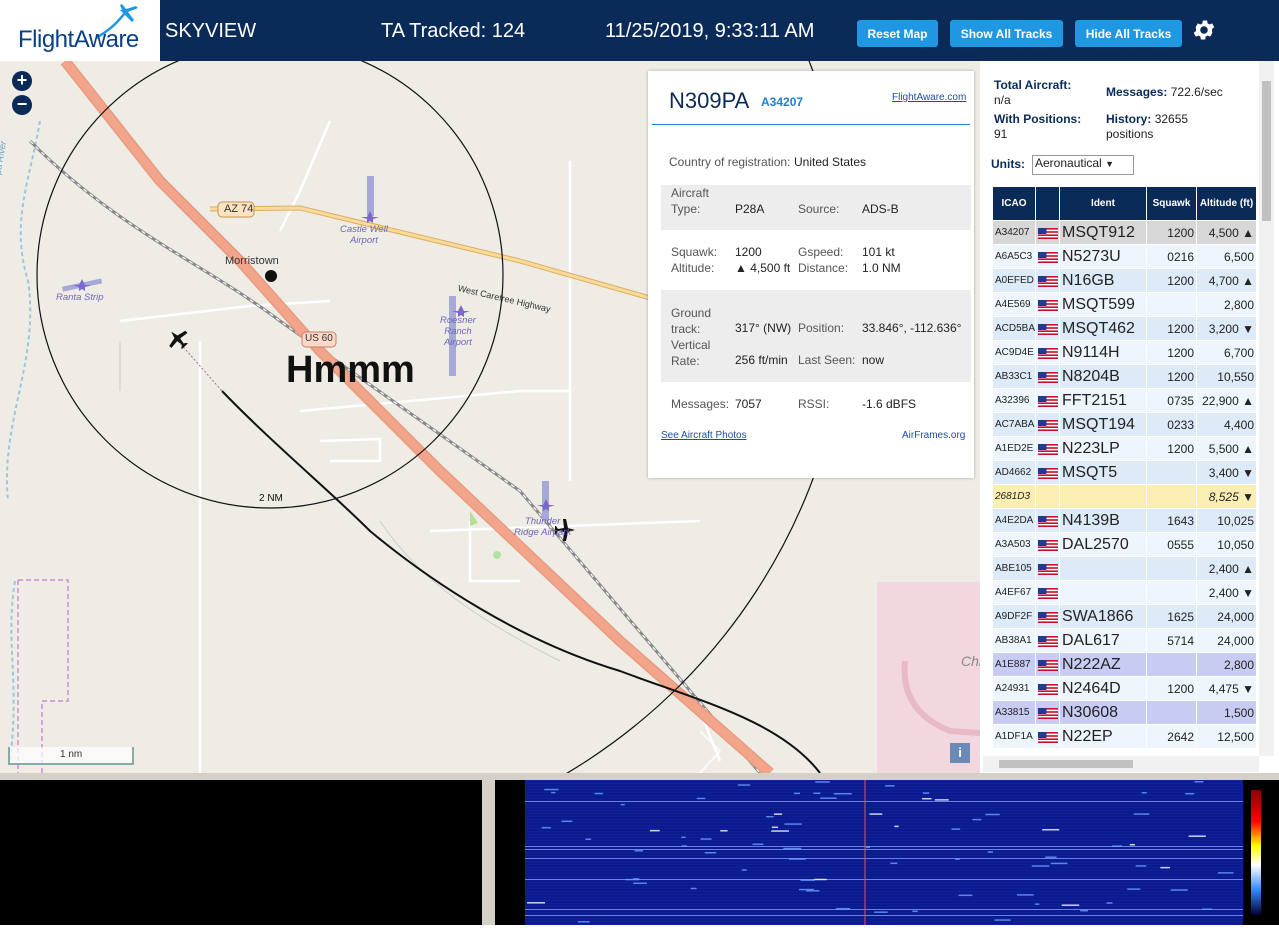 The image size is (1279, 928). Describe the element at coordinates (897, 33) in the screenshot. I see `reset-map-button: Reset Map` at that location.